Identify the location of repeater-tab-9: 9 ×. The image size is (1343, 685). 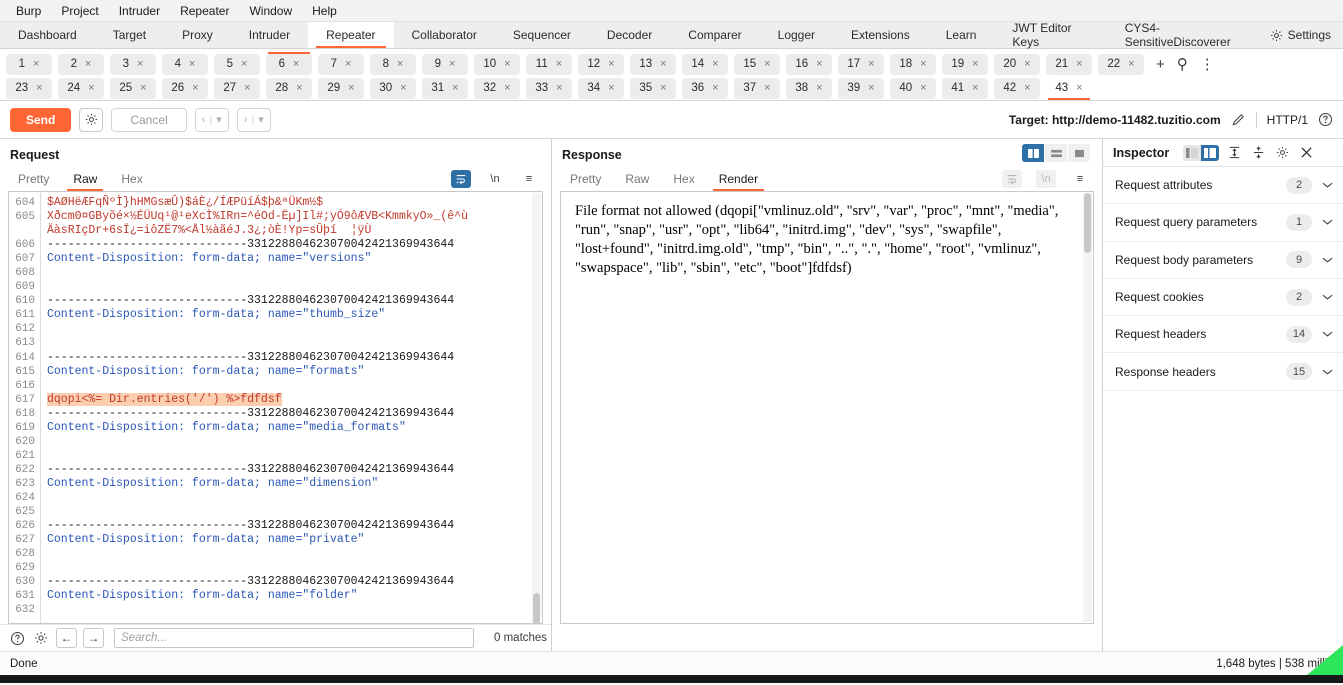
(445, 64).